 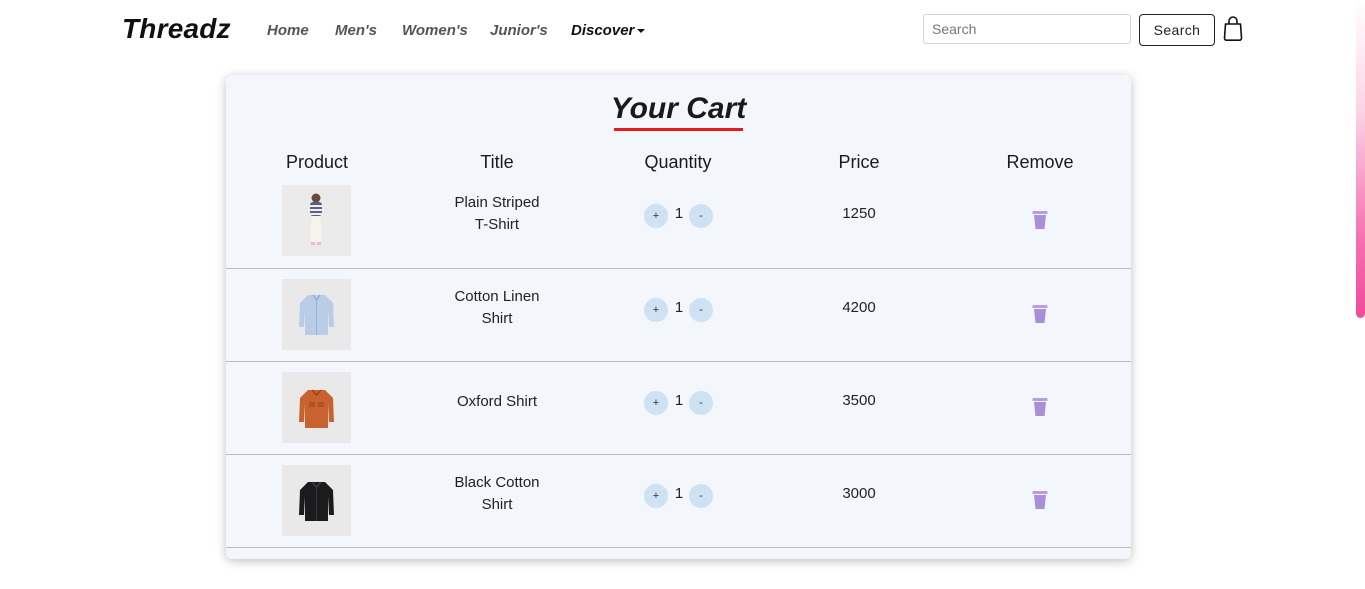 I want to click on shopping-bag-icon, so click(x=1233, y=29).